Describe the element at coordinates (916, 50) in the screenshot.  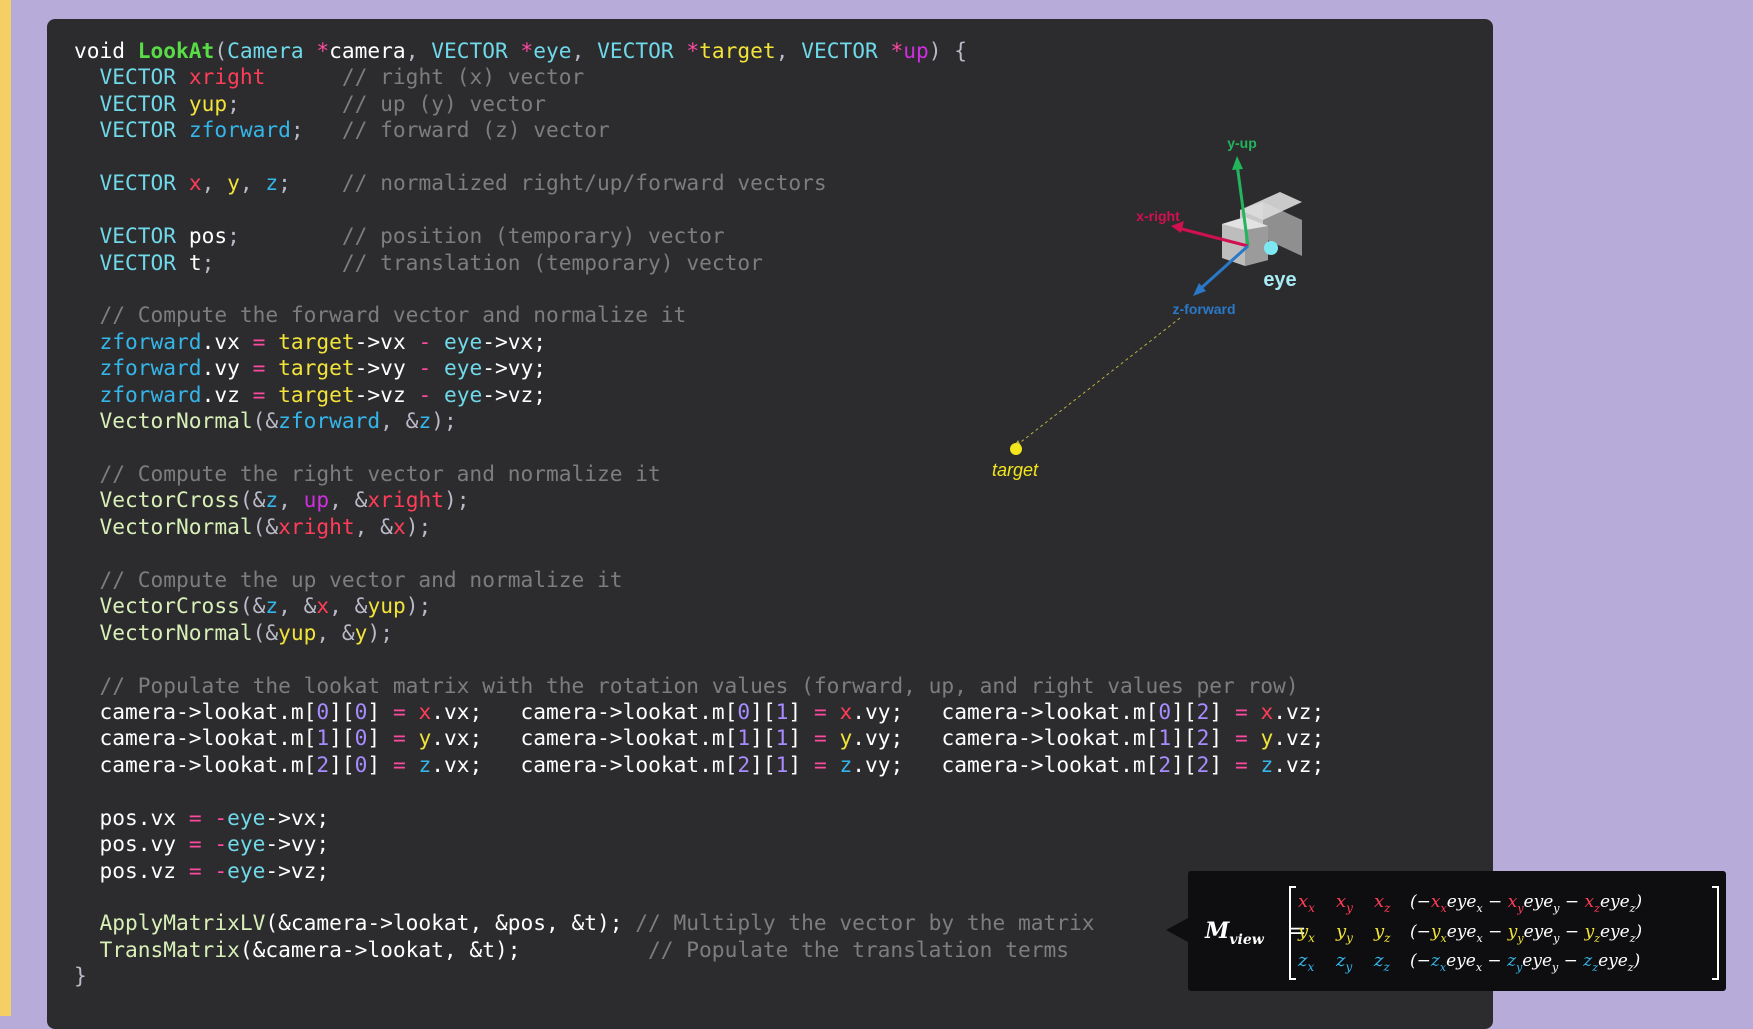
I see `code-token: up` at that location.